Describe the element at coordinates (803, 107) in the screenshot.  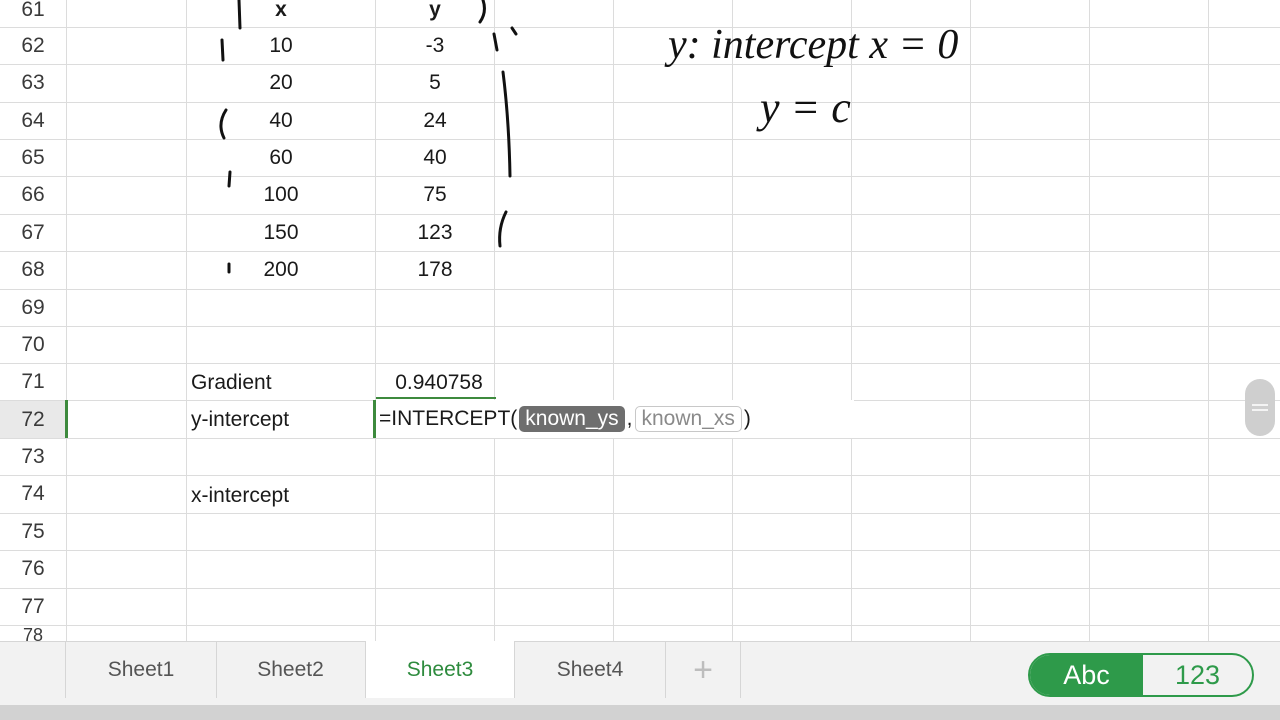
I see `annotation-line-2: y = c` at that location.